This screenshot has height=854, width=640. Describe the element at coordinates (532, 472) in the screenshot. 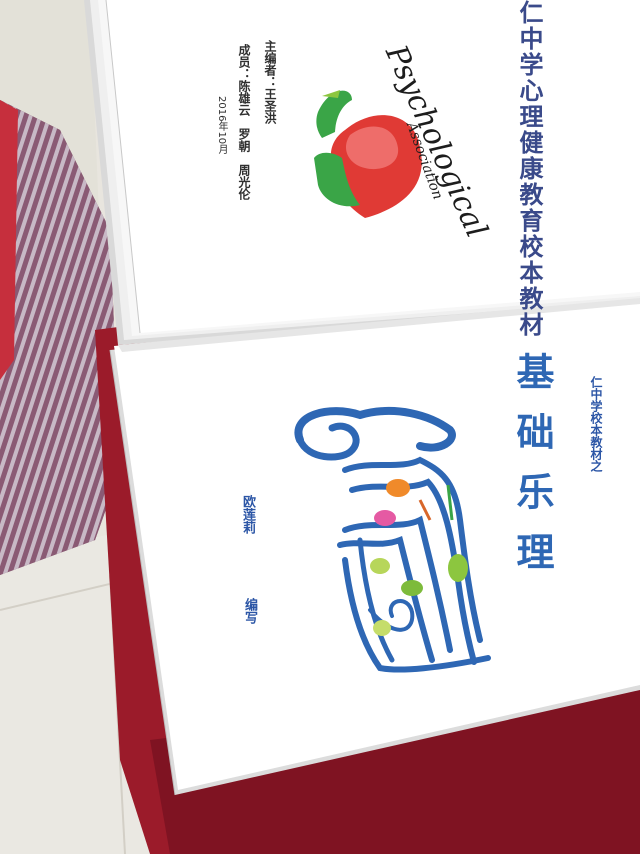

I see `music-book-title: 基础乐理` at that location.